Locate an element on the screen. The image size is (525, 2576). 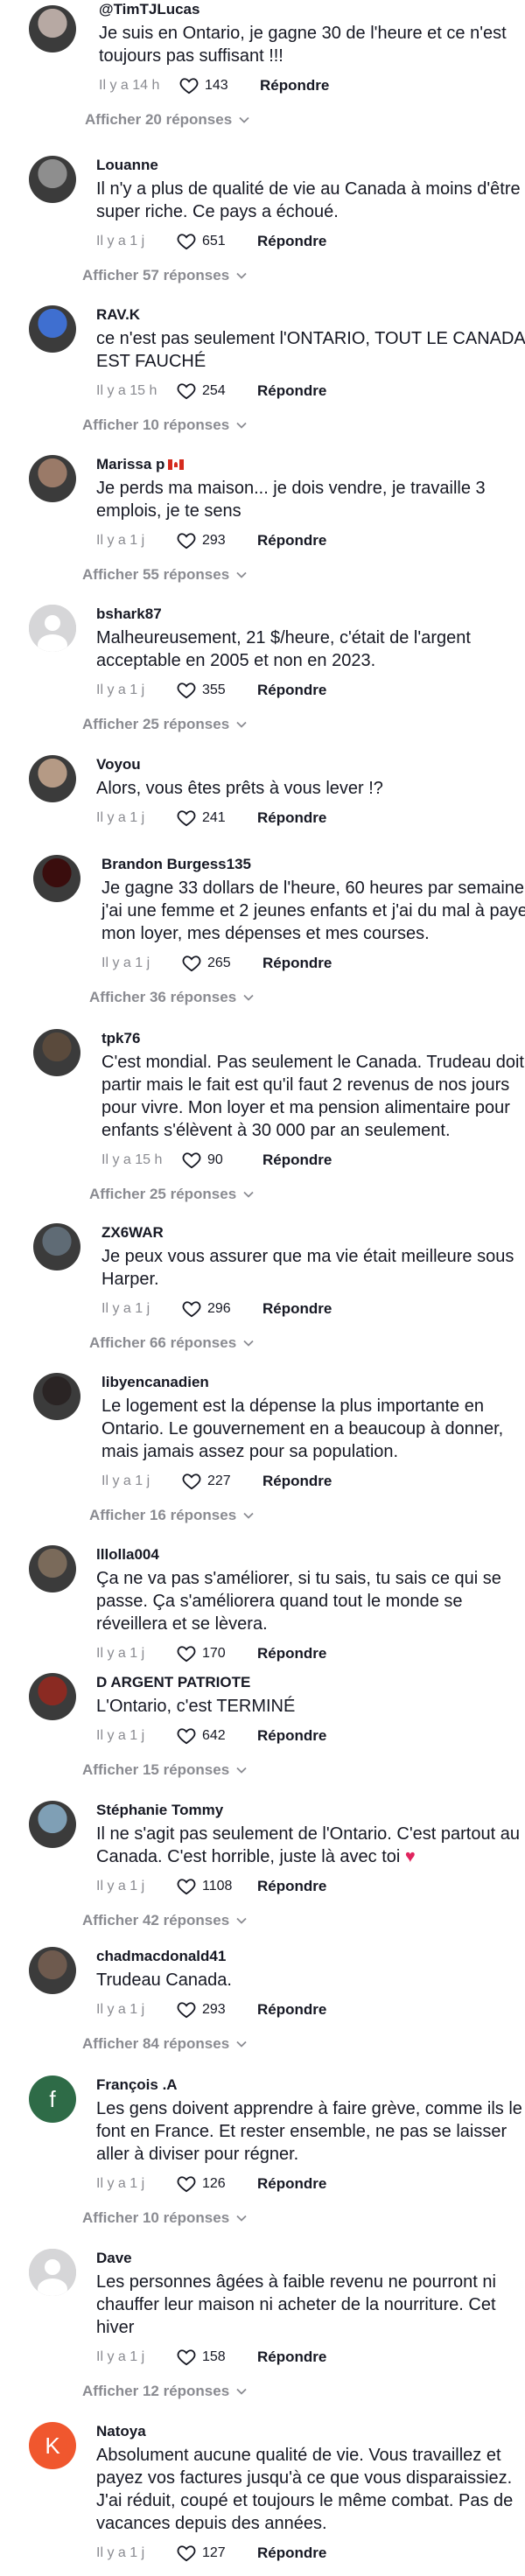
like-button: 170 is located at coordinates (217, 1653).